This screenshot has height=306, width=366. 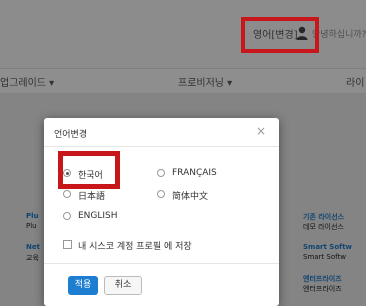 What do you see at coordinates (71, 135) in the screenshot?
I see `dialog-title: 언어변경` at bounding box center [71, 135].